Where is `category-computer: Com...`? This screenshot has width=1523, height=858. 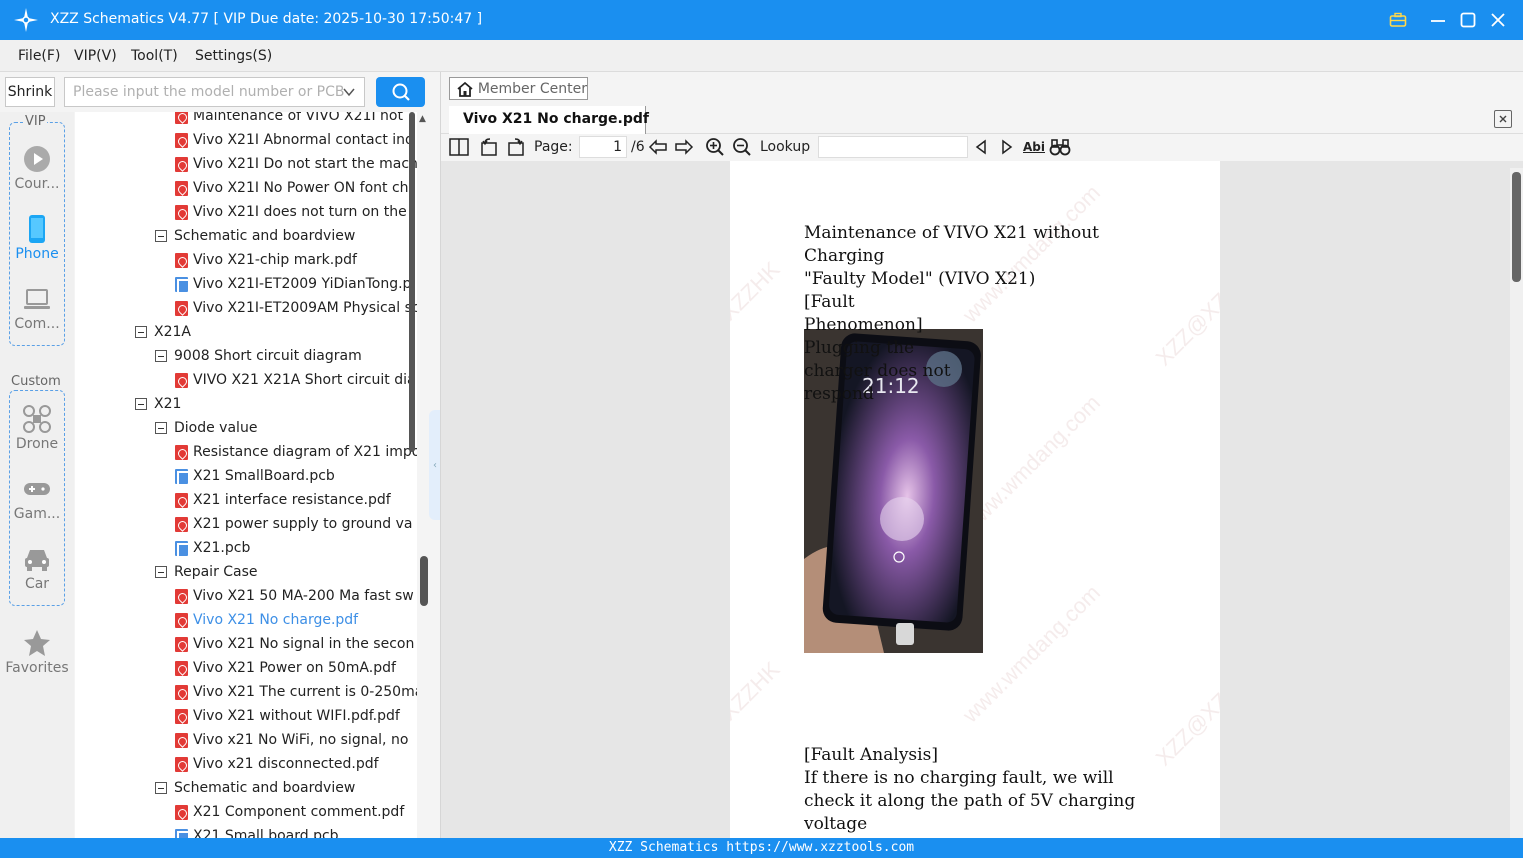
category-computer: Com... is located at coordinates (37, 308).